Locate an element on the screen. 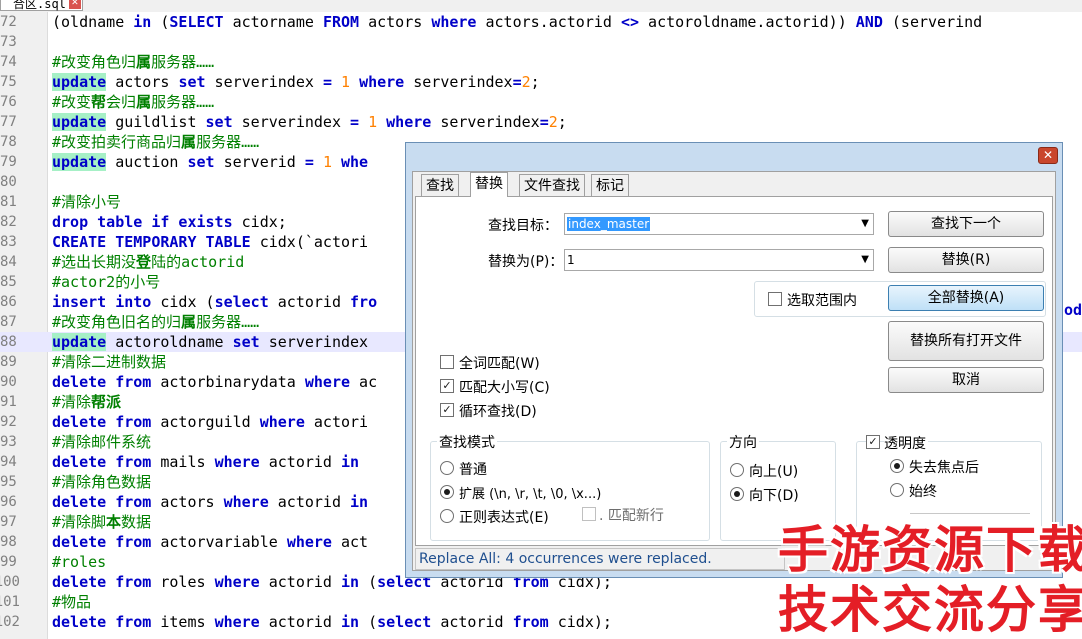 The height and width of the screenshot is (639, 1082). match-newline-label: . 匹配新行 is located at coordinates (631, 516).